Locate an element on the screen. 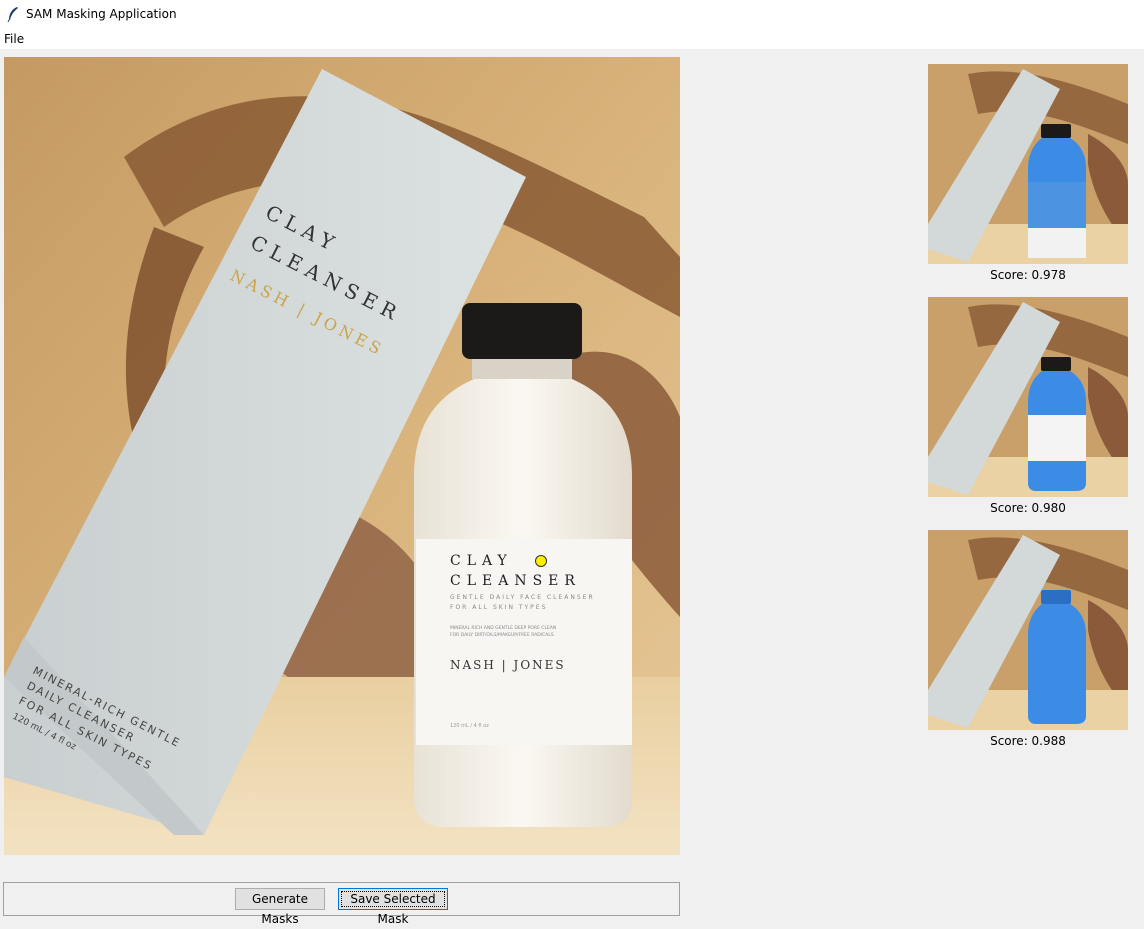  generate-masks-button: Generate Masks is located at coordinates (280, 907).